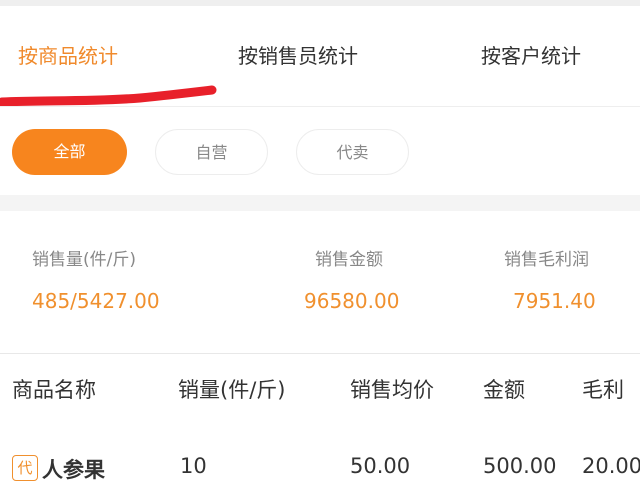 The image size is (640, 484). I want to click on gross-profit-value: 7951.40, so click(554, 301).